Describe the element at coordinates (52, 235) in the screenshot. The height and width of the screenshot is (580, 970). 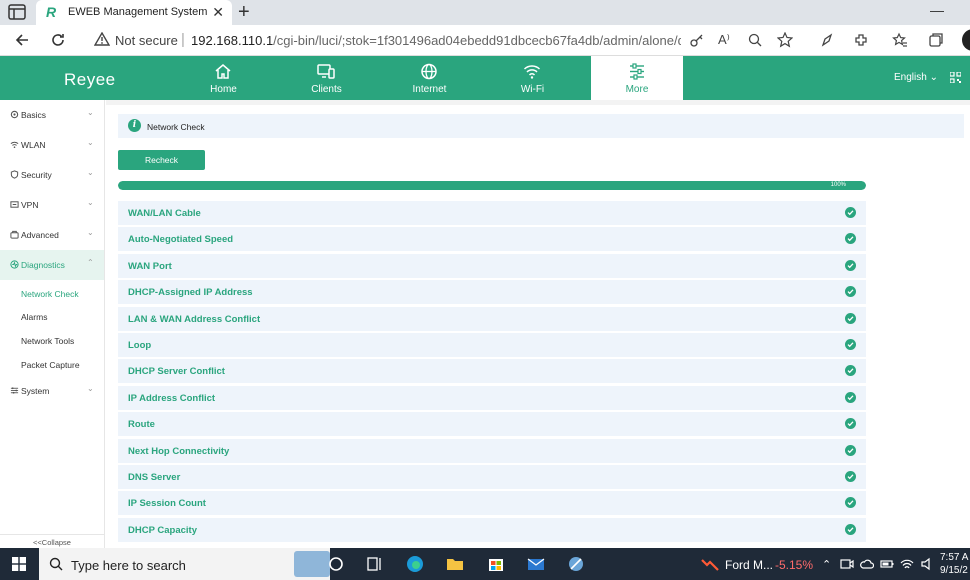
I see `sidebar-item-advanced: Advanced ⌄` at that location.